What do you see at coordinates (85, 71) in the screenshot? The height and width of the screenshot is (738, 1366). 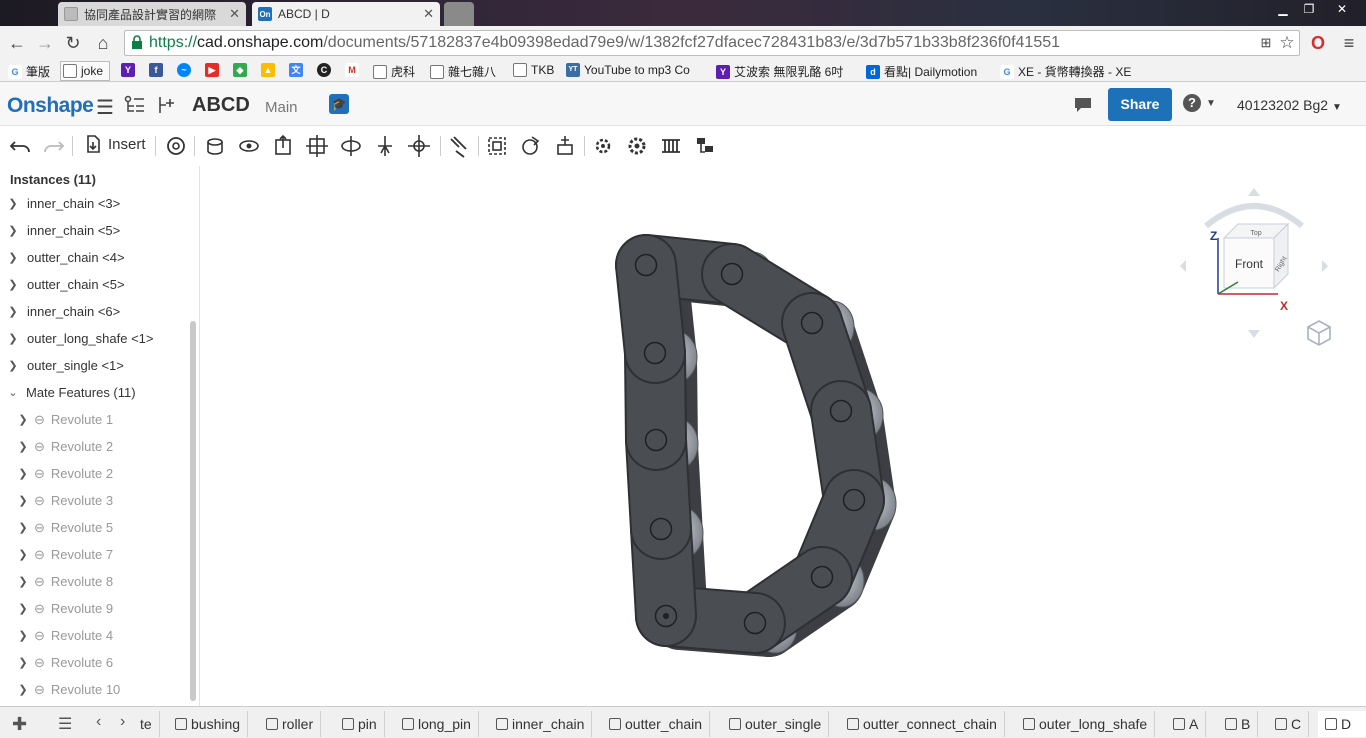 I see `bookmark-item: joke` at bounding box center [85, 71].